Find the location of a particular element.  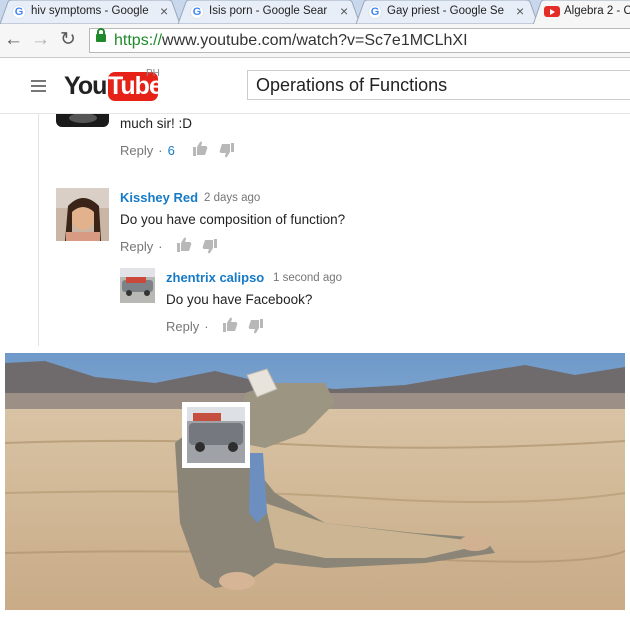

tab-label: Gay priest - Google Se is located at coordinates (445, 11).